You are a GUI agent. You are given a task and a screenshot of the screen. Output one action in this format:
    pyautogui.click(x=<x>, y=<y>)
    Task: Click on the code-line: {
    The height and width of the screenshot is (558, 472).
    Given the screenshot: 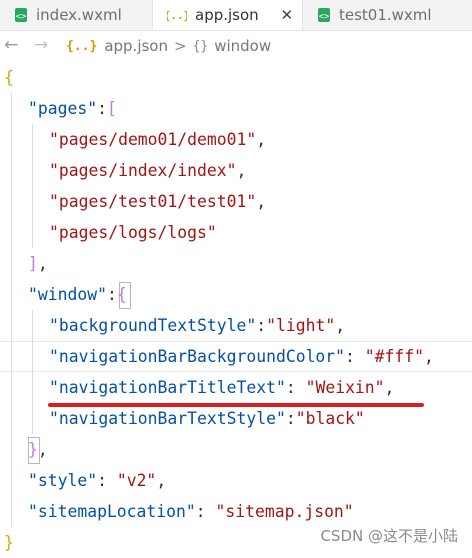 What is the action you would take?
    pyautogui.click(x=9, y=77)
    